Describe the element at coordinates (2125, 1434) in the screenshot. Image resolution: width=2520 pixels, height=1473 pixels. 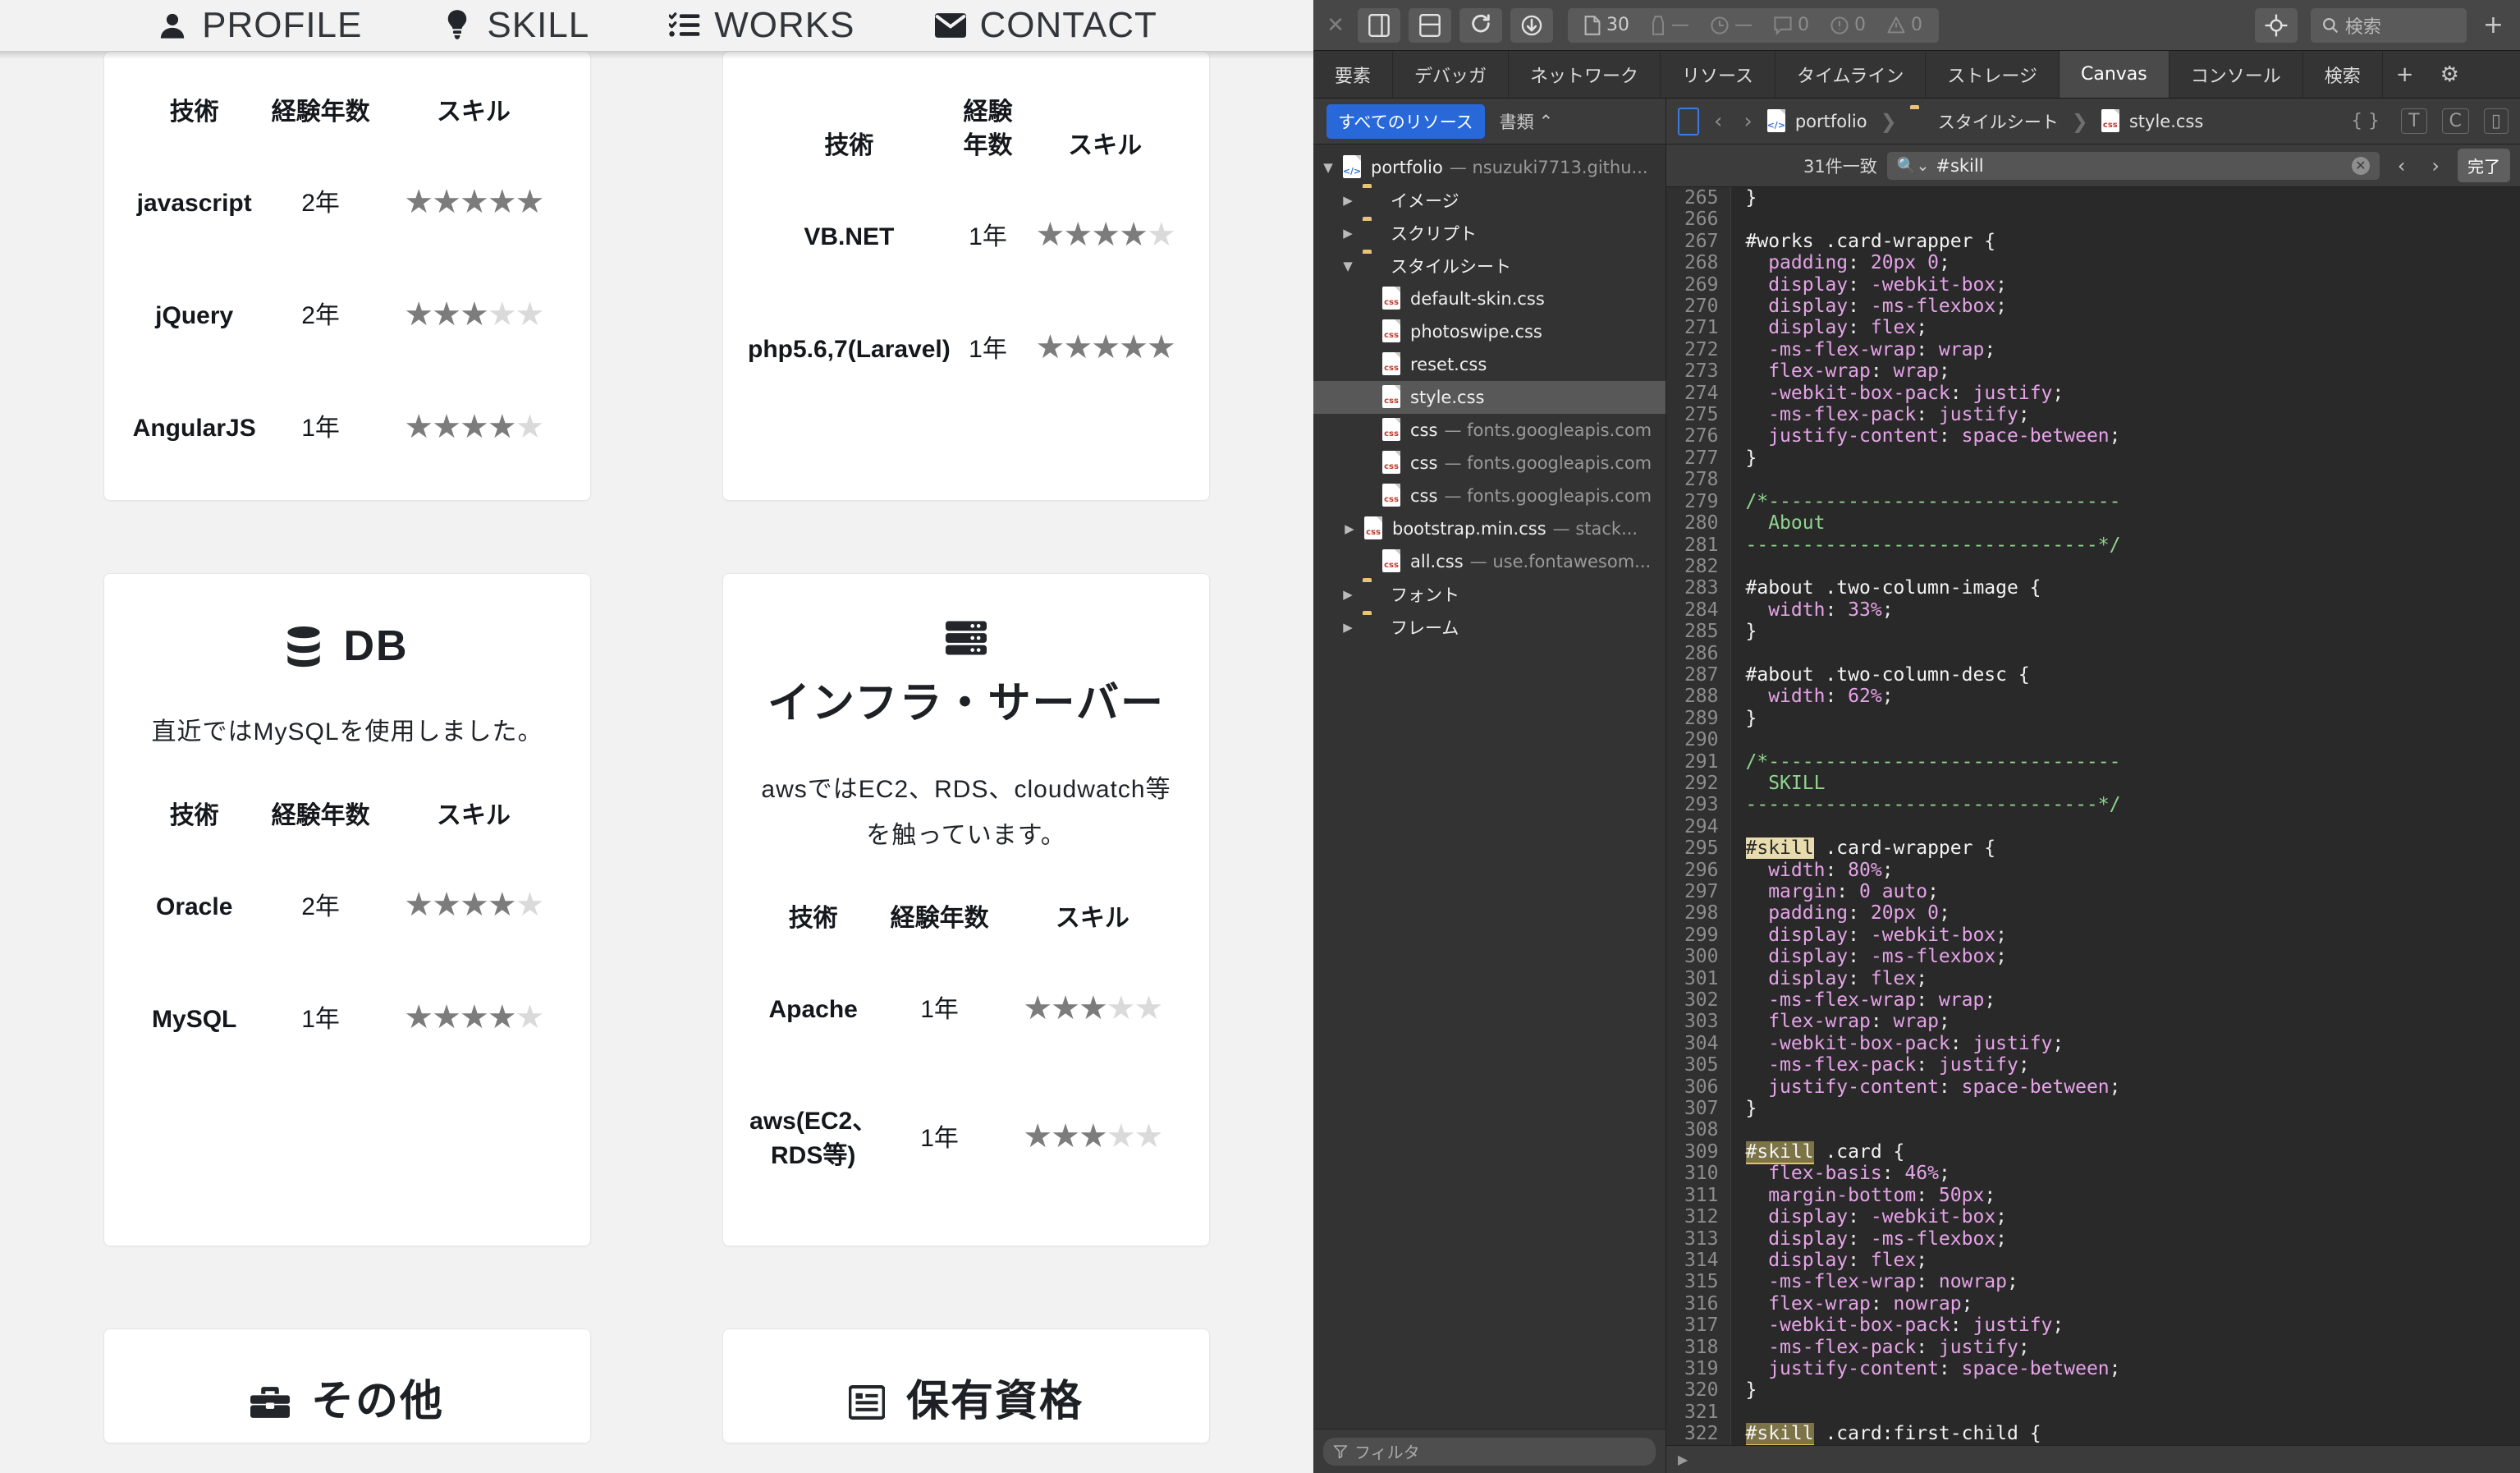
I see `line-code: #skill .card:first-child {` at that location.